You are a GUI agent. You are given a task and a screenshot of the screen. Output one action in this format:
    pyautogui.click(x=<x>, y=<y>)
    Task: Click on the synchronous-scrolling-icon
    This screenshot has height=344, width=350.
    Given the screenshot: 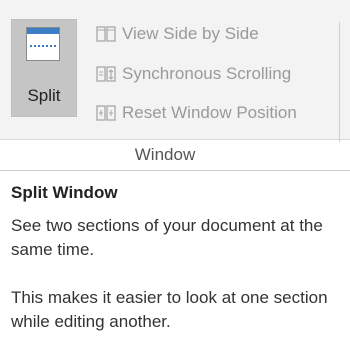 What is the action you would take?
    pyautogui.click(x=106, y=73)
    